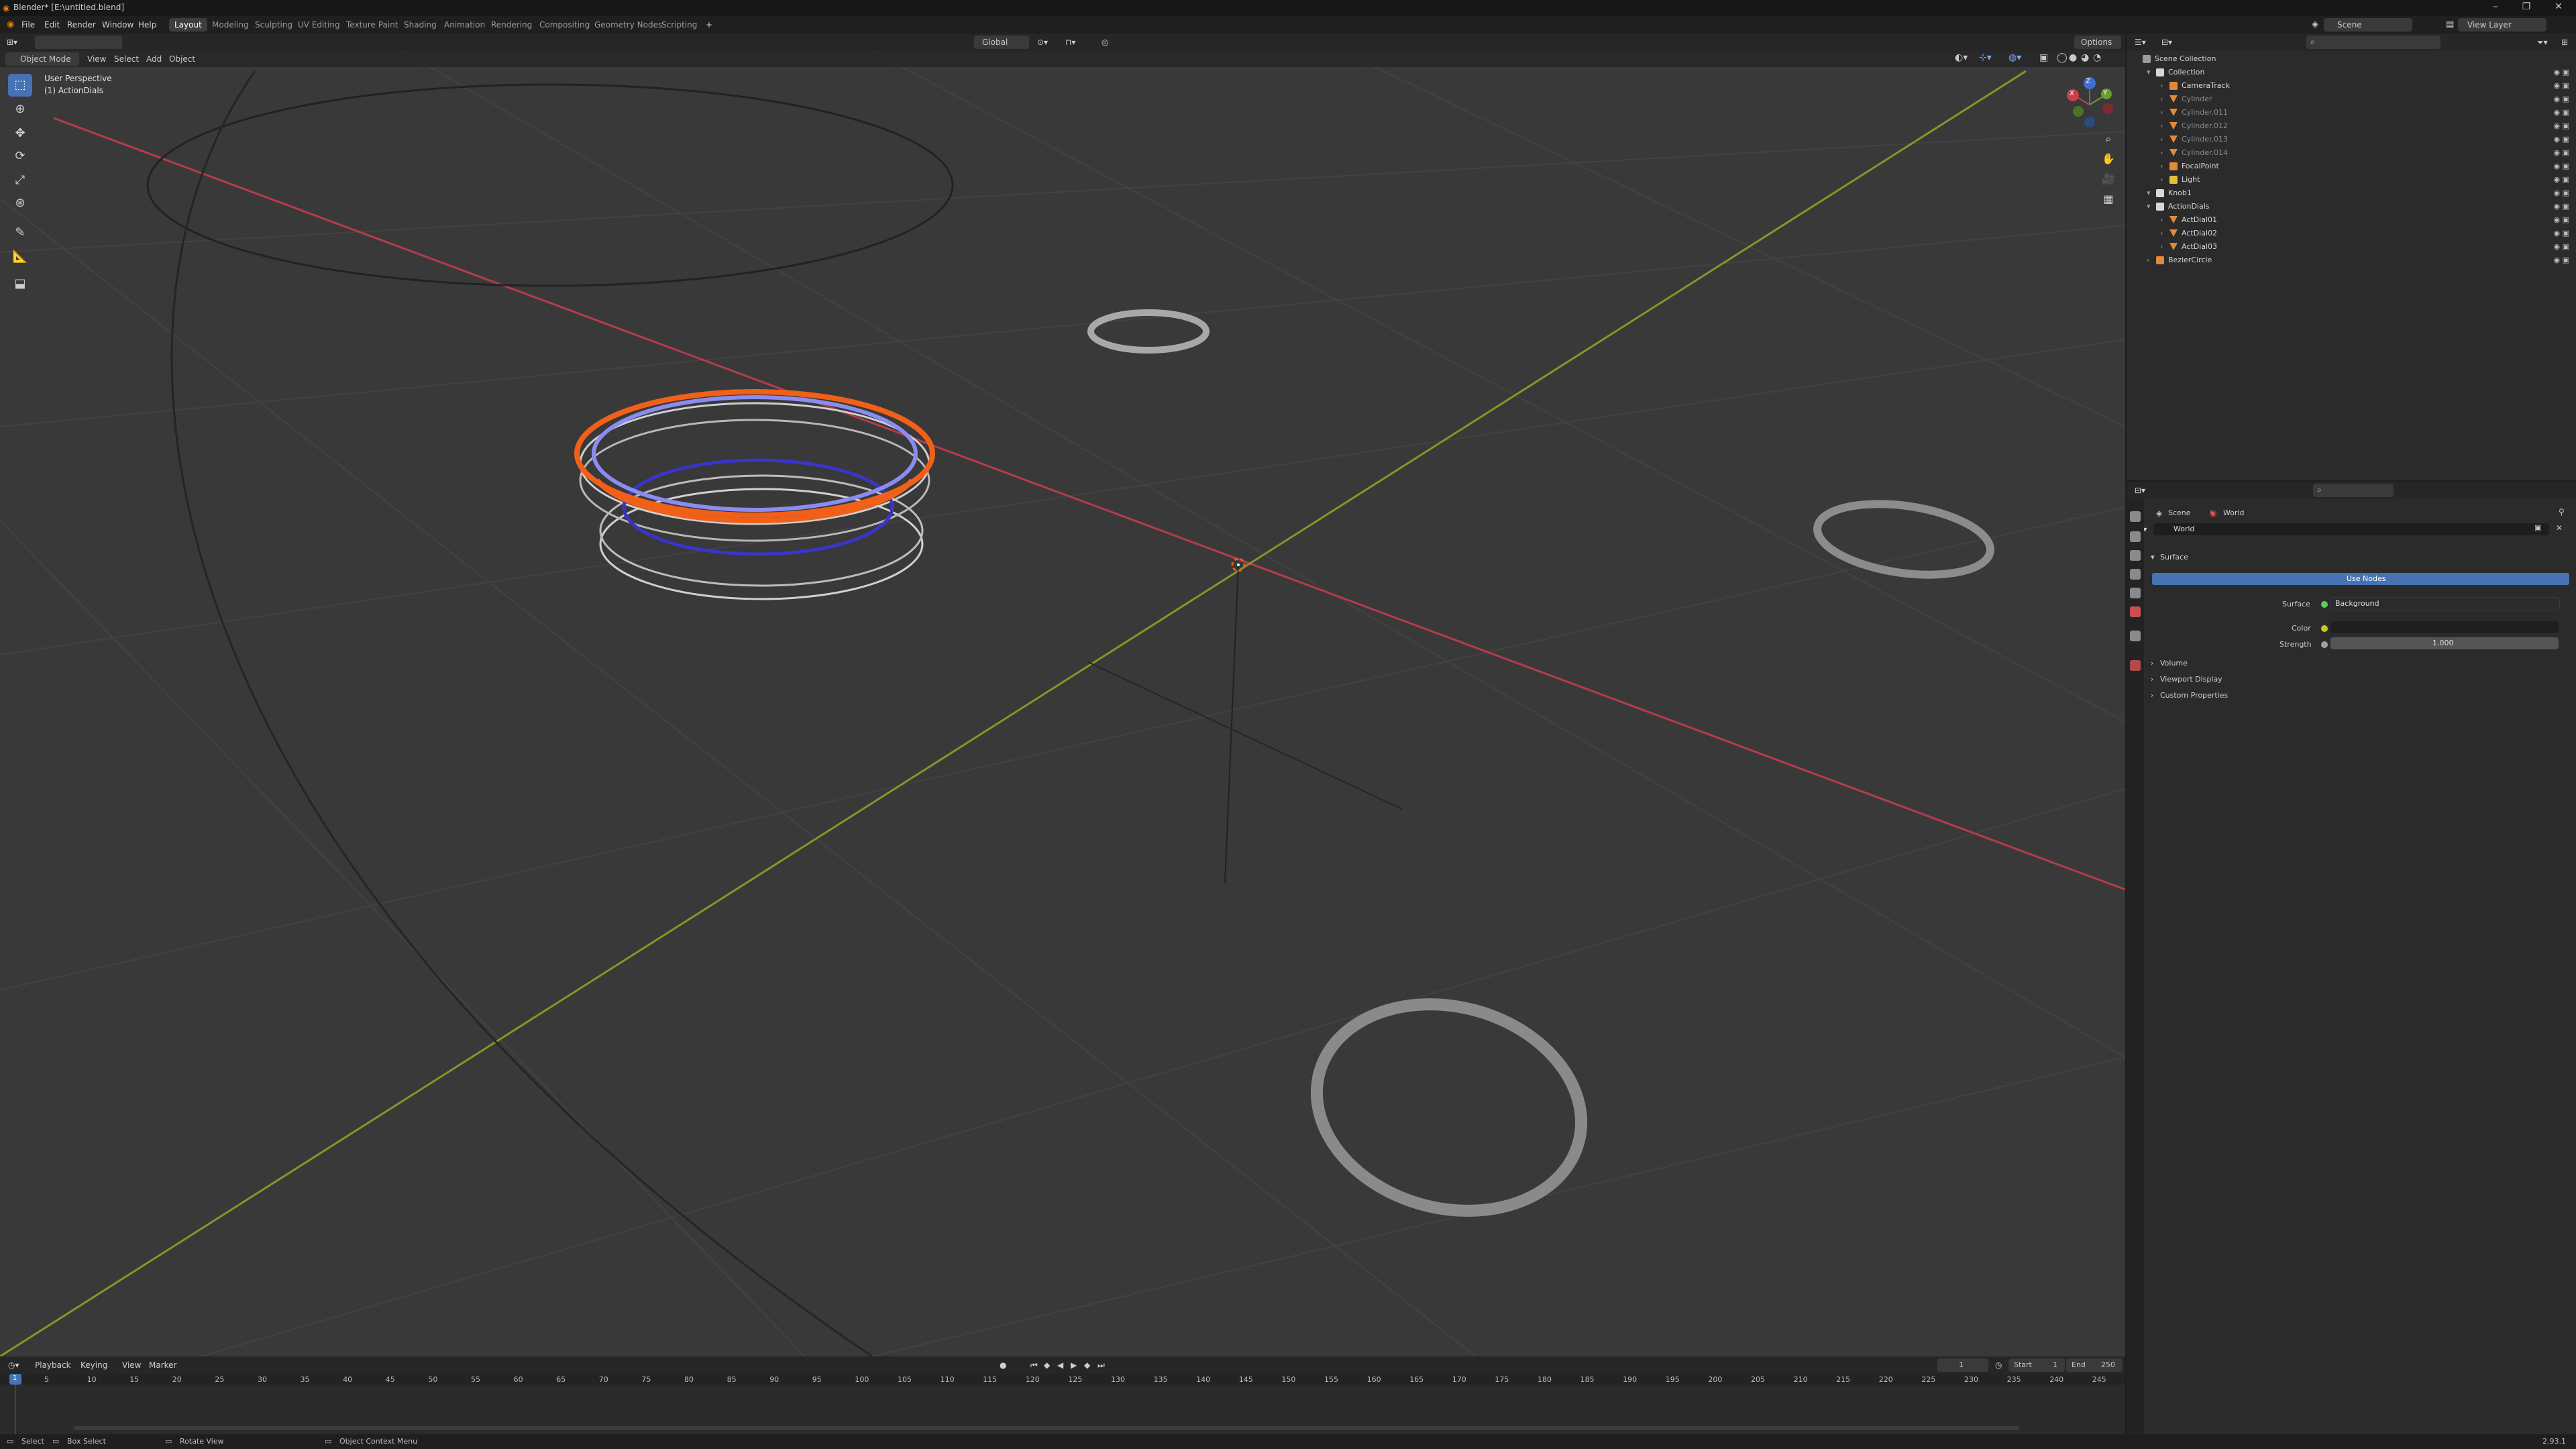 This screenshot has width=2576, height=1449. What do you see at coordinates (2351, 233) in the screenshot?
I see `outliner-row: › ActDial02 ◉ ▣` at bounding box center [2351, 233].